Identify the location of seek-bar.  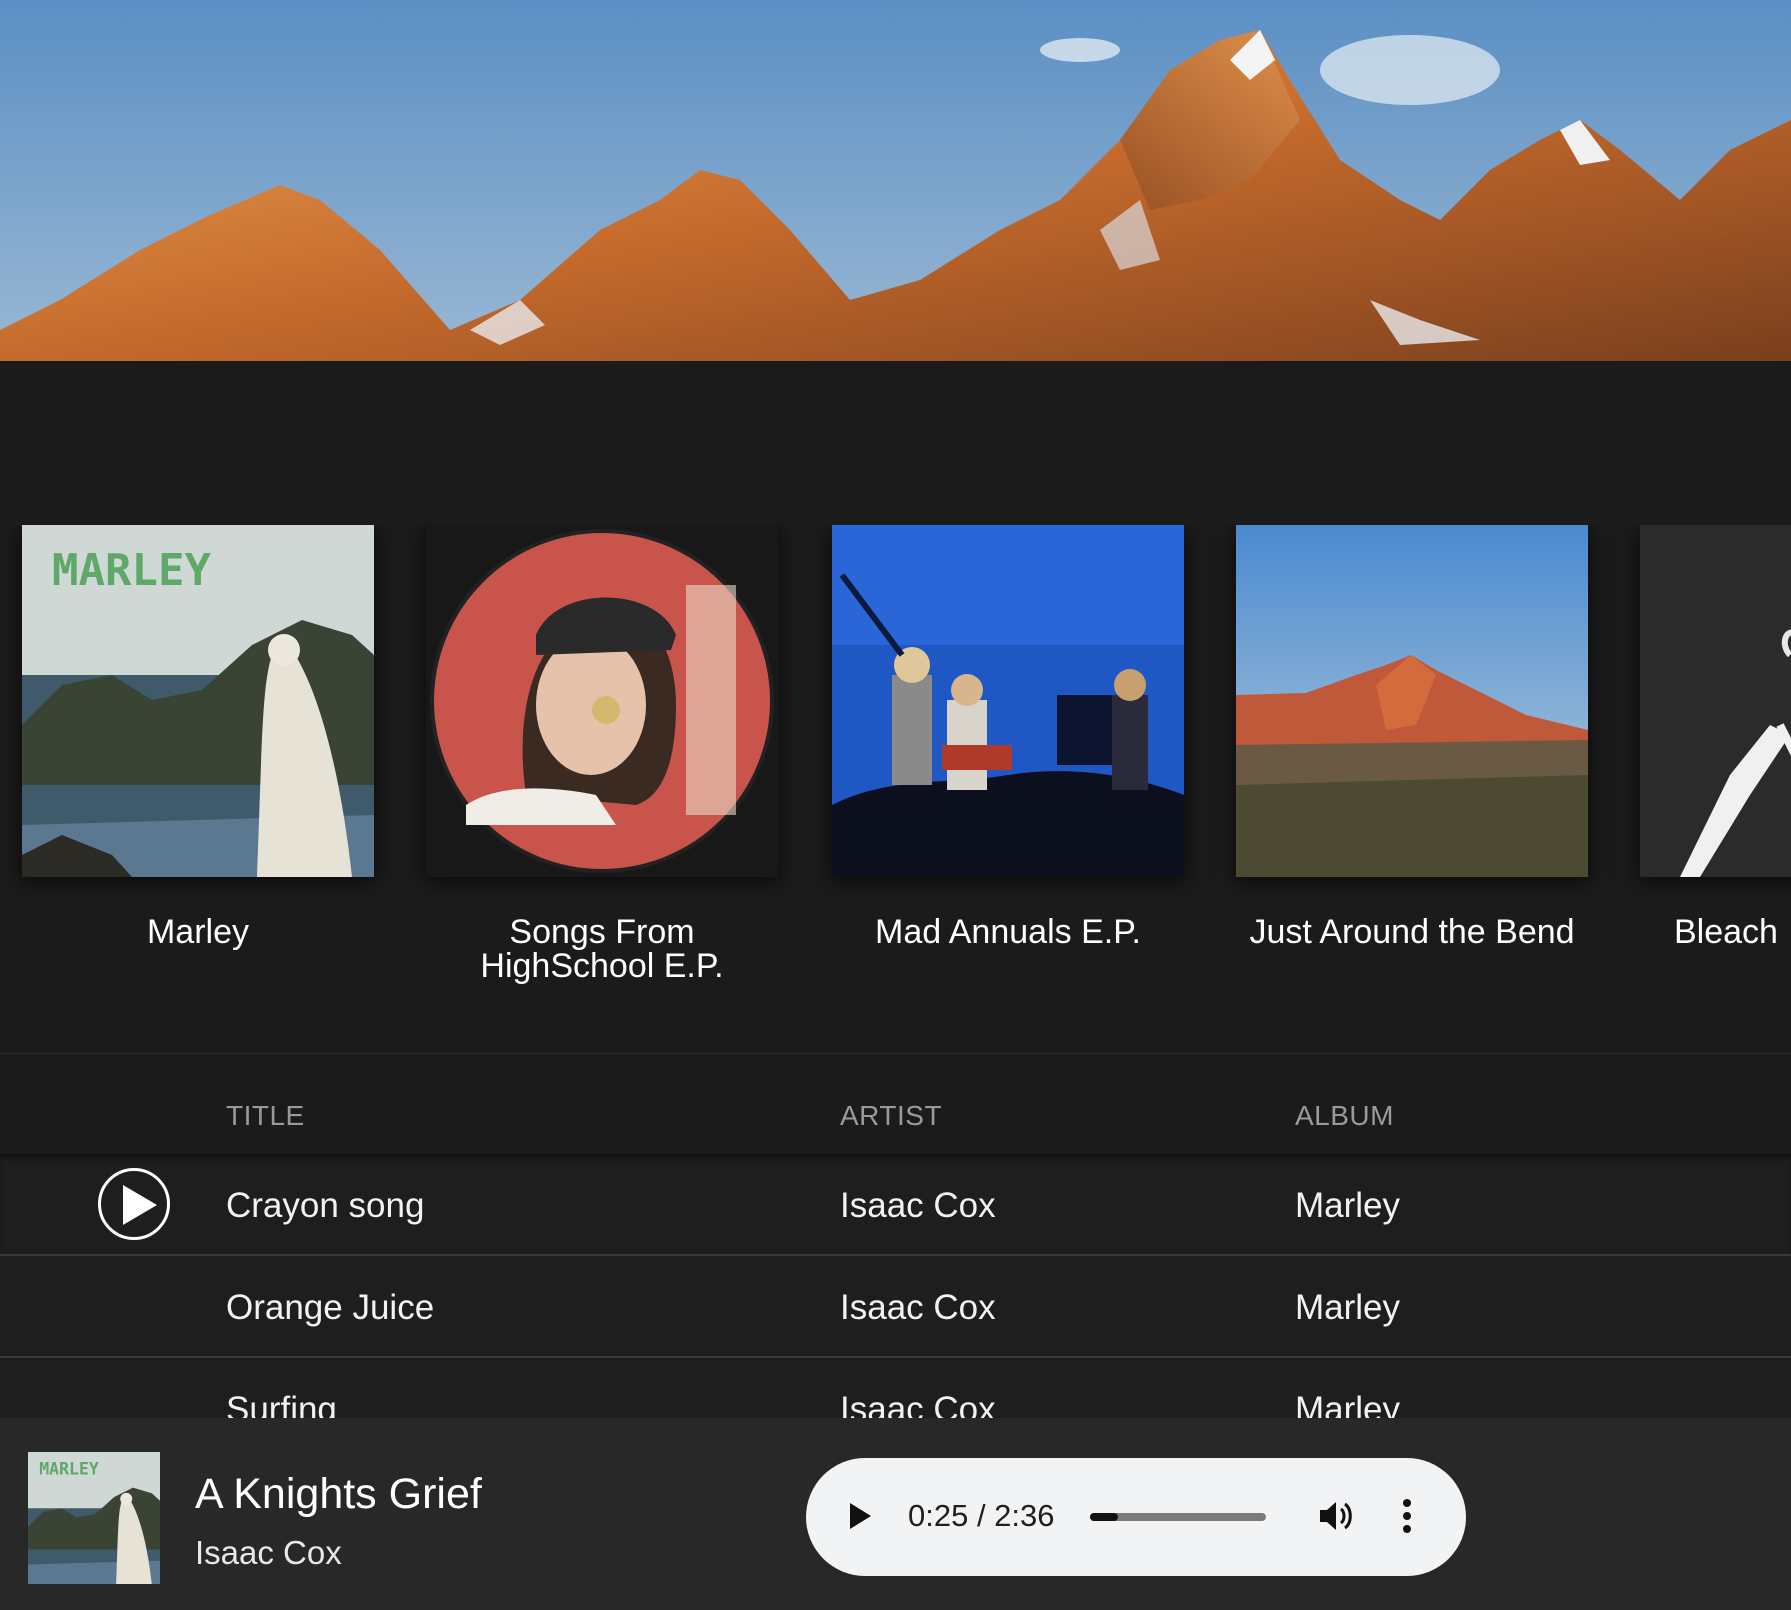
(1178, 1517).